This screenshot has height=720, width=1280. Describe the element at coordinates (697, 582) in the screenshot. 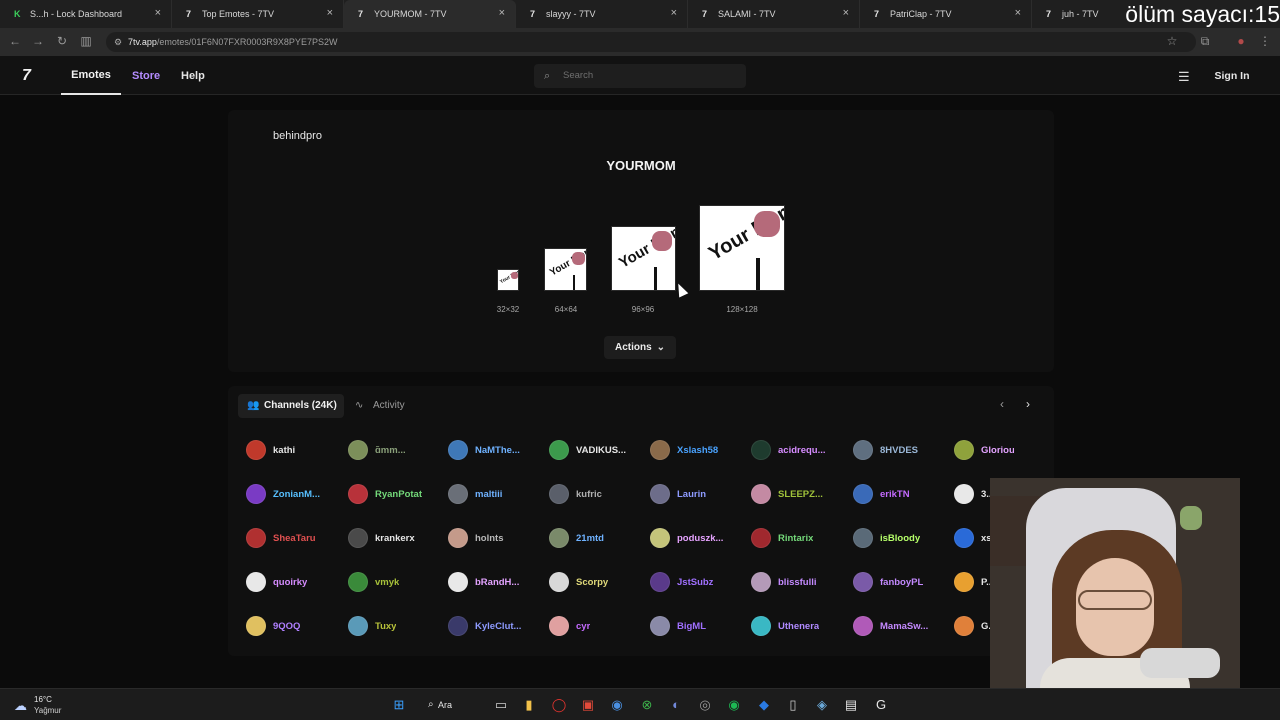

I see `channel-user: JstSubz` at that location.